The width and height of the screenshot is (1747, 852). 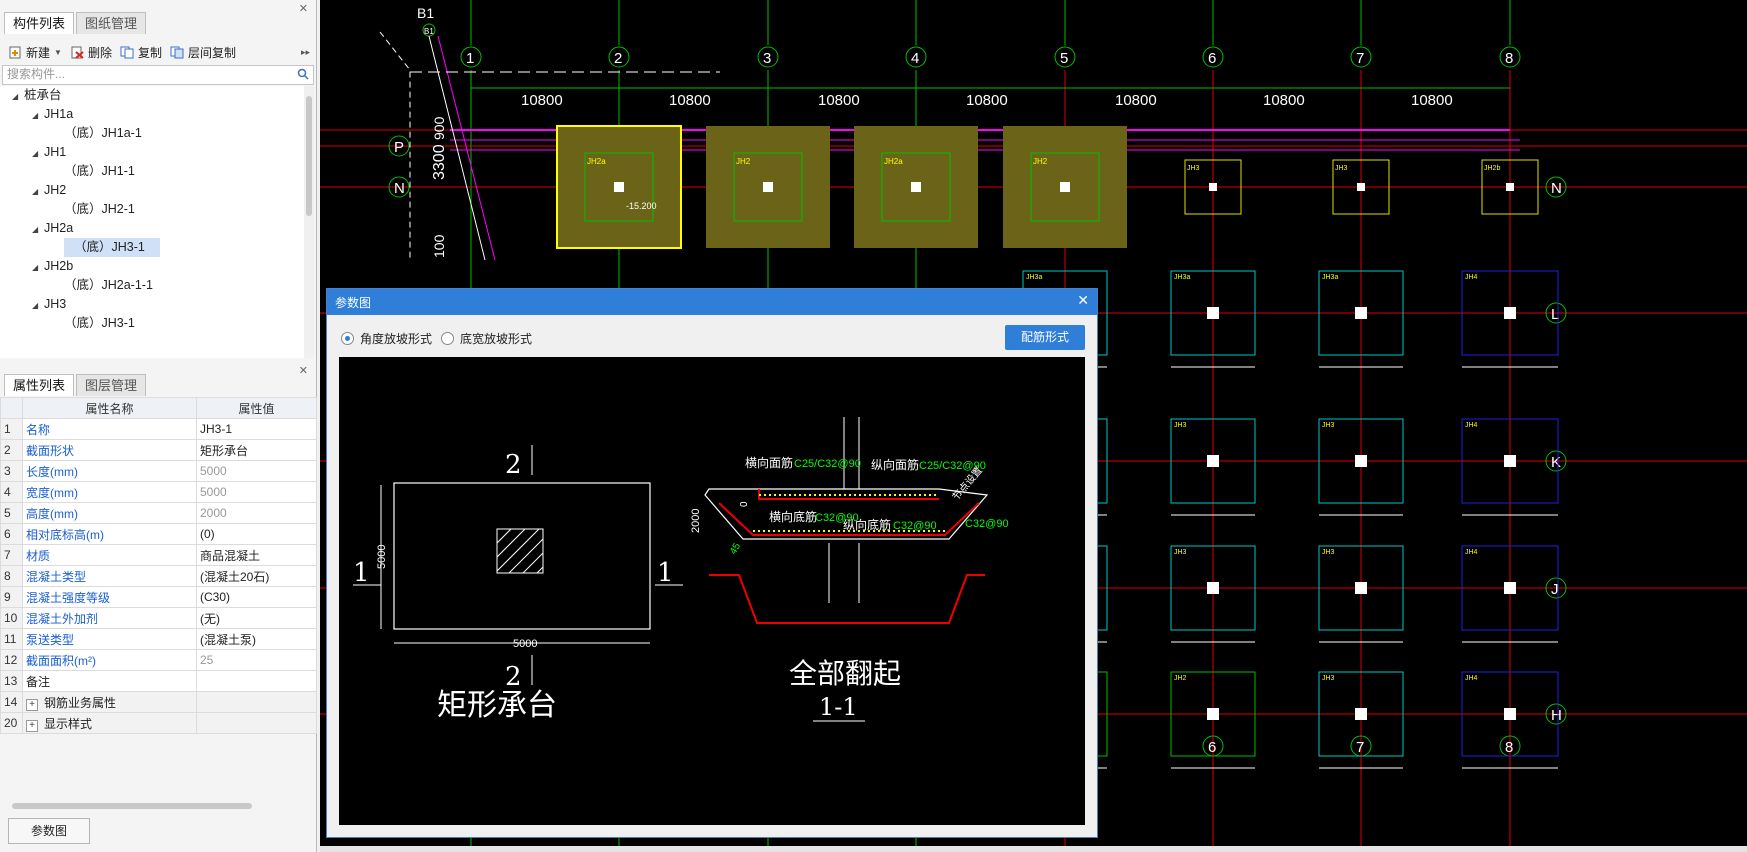 What do you see at coordinates (1341, 168) in the screenshot?
I see `cap-label: JH3` at bounding box center [1341, 168].